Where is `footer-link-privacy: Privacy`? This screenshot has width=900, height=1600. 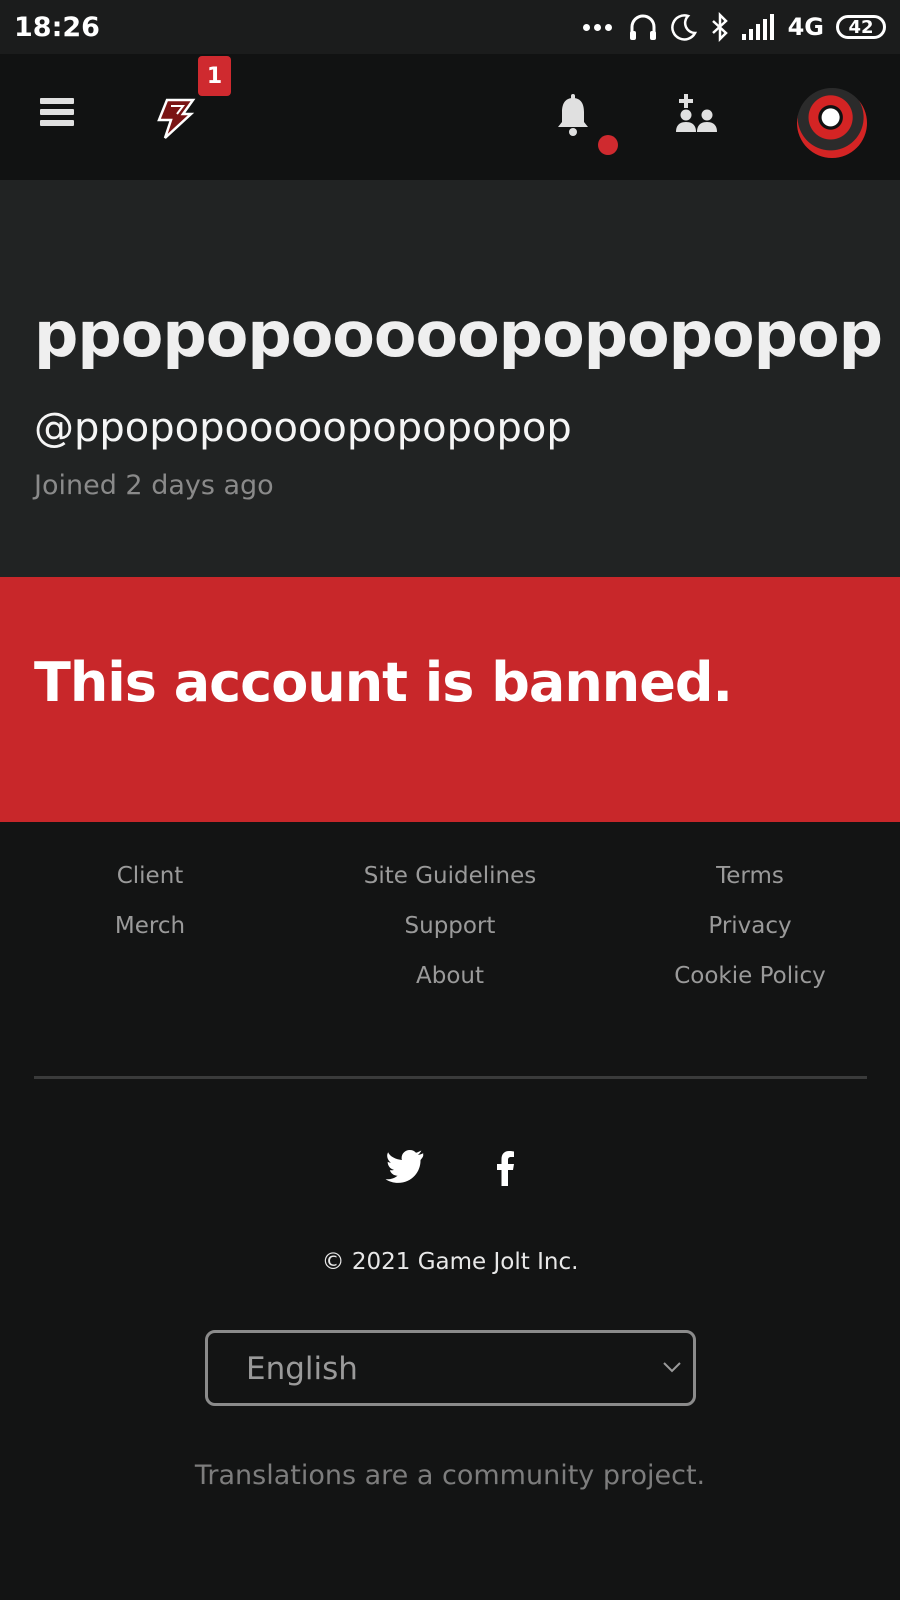
footer-link-privacy: Privacy is located at coordinates (750, 937).